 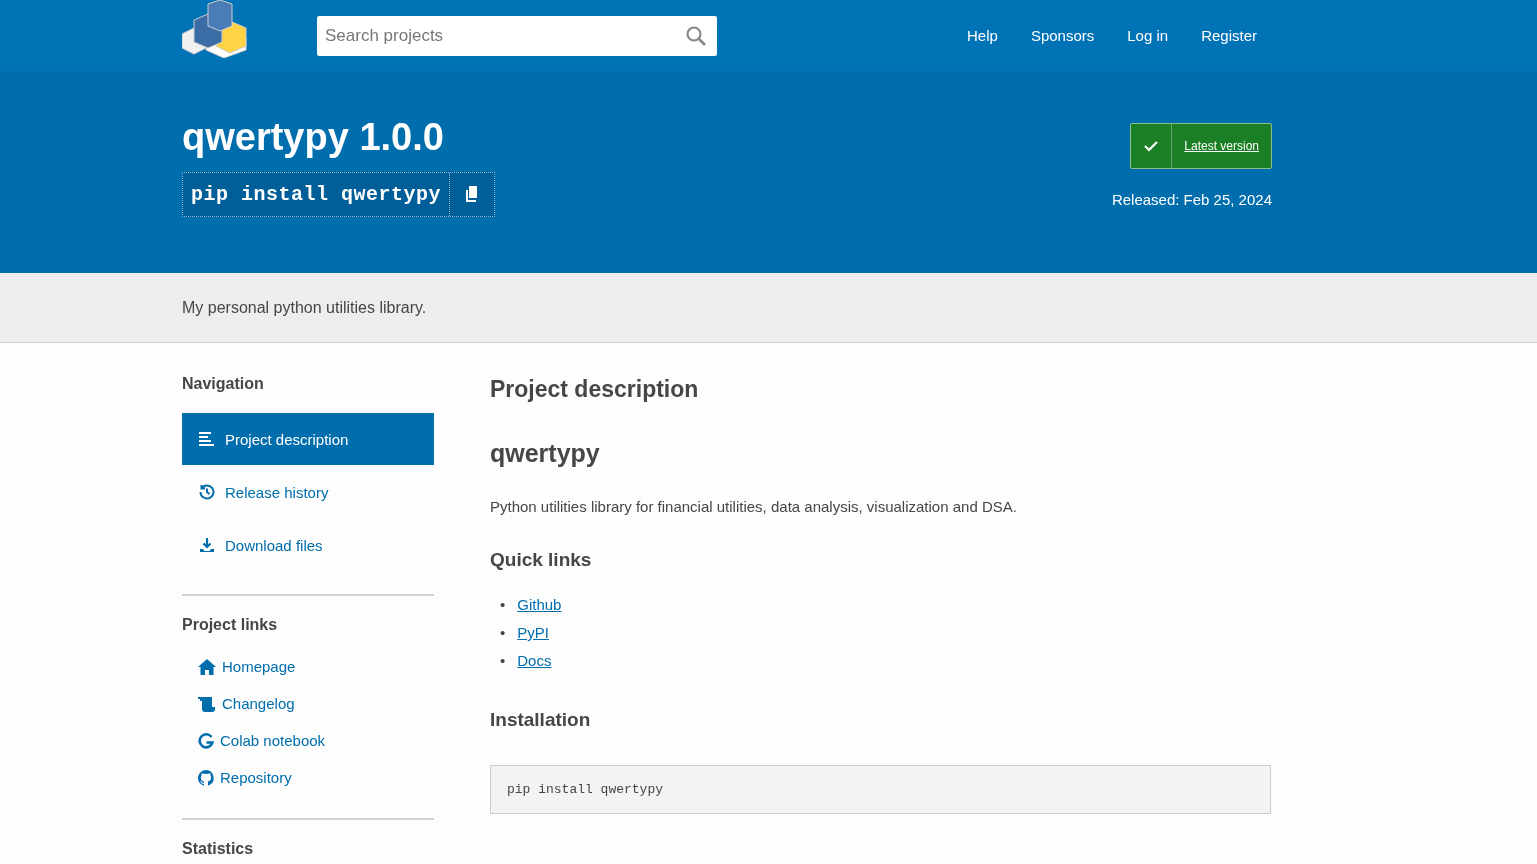 I want to click on quick-link: PyPI, so click(x=533, y=633).